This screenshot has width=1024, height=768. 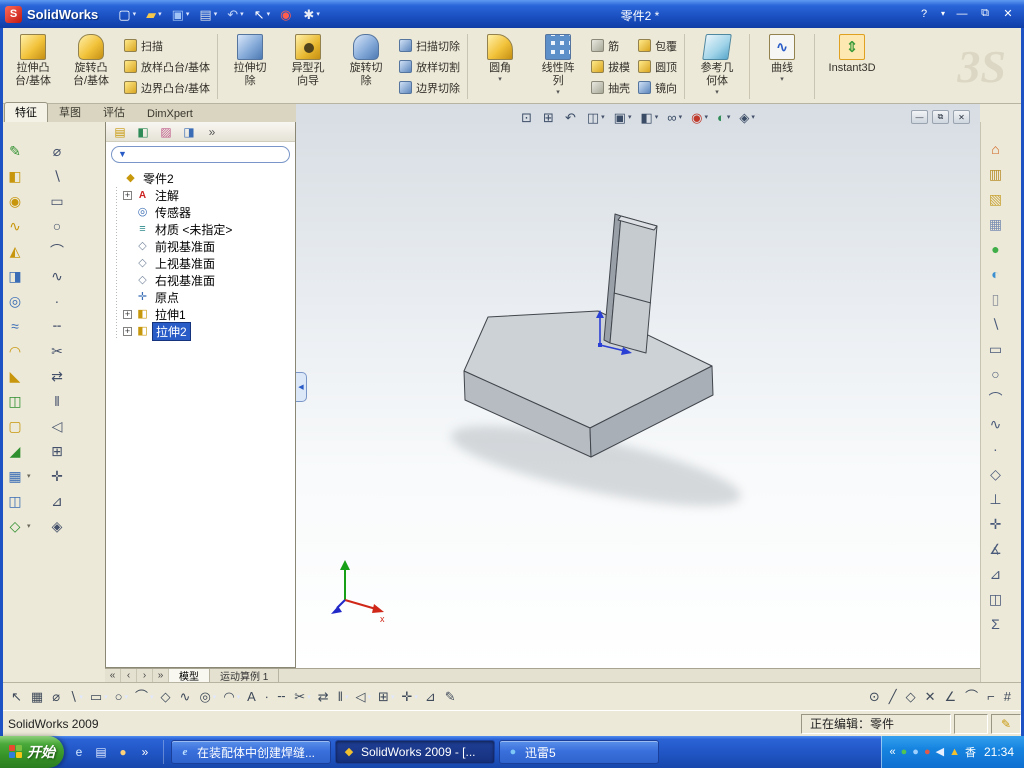 What do you see at coordinates (62, 350) in the screenshot?
I see `trim-icon: ✂` at bounding box center [62, 350].